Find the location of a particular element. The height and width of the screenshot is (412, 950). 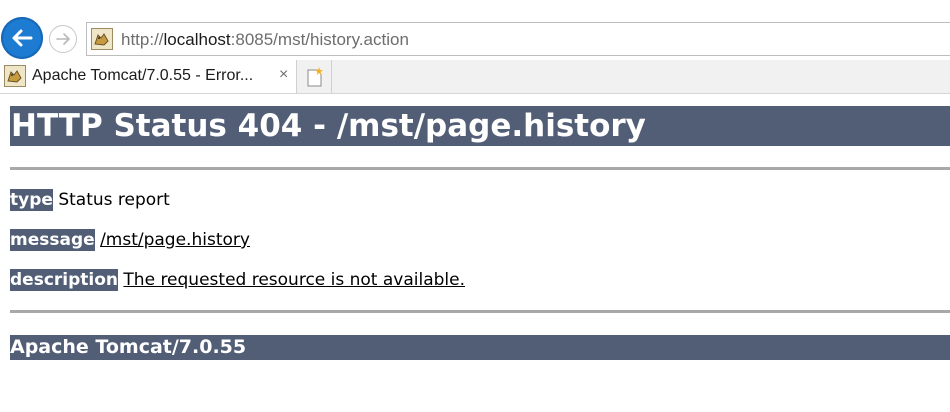

type-value: Status report is located at coordinates (114, 200).